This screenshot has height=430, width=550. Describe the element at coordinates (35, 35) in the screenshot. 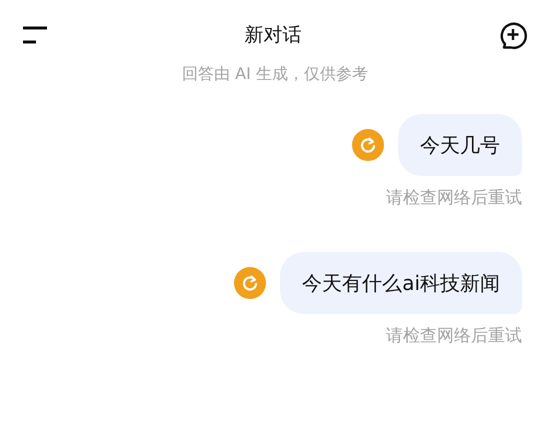

I see `menu-icon` at that location.